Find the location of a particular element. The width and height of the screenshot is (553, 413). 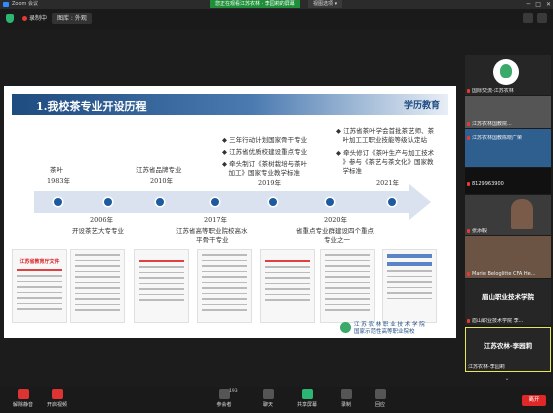

reactions-button: 回应 is located at coordinates (380, 398).